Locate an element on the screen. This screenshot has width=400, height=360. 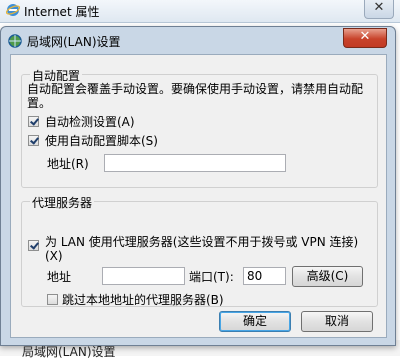
ok-button: 确定 is located at coordinates (255, 322).